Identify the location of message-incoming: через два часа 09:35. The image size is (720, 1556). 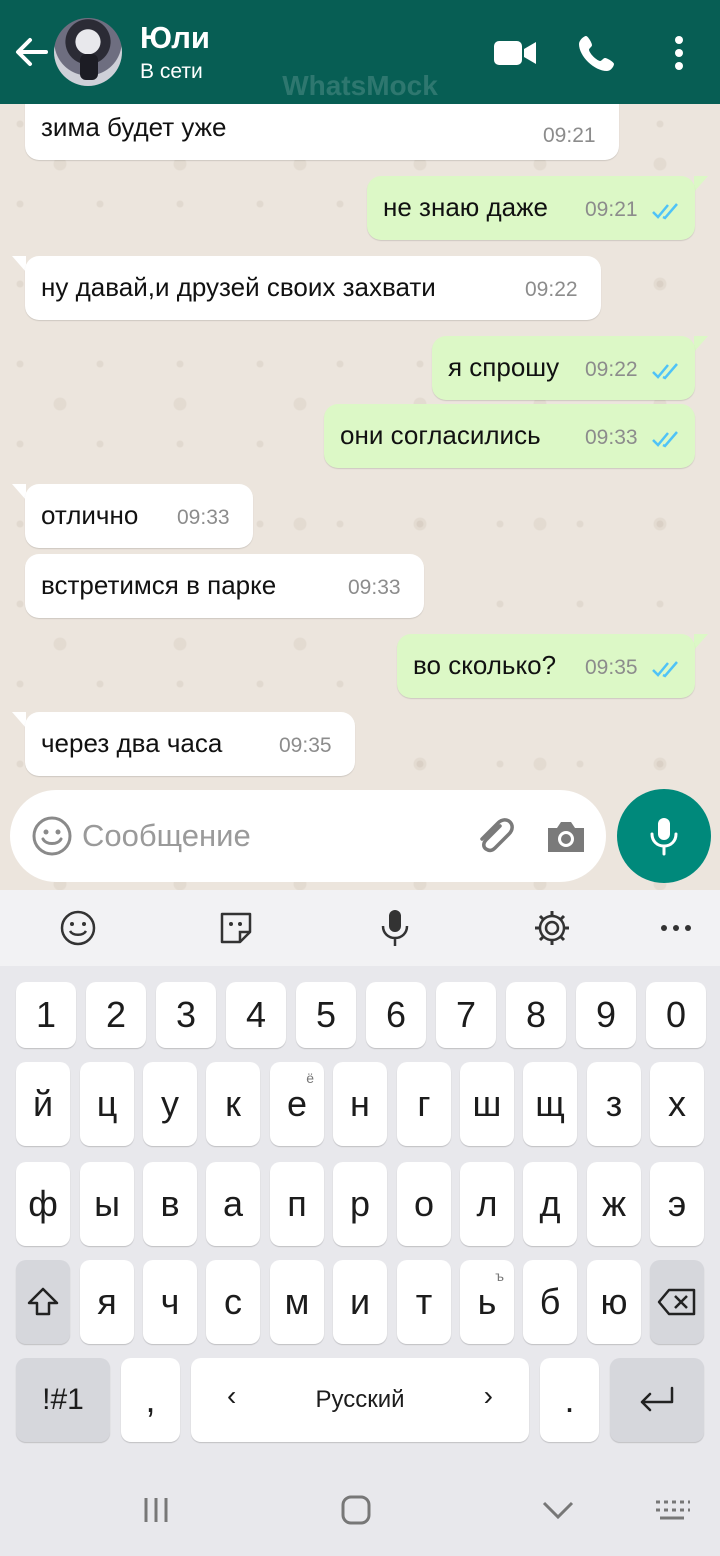
(190, 744).